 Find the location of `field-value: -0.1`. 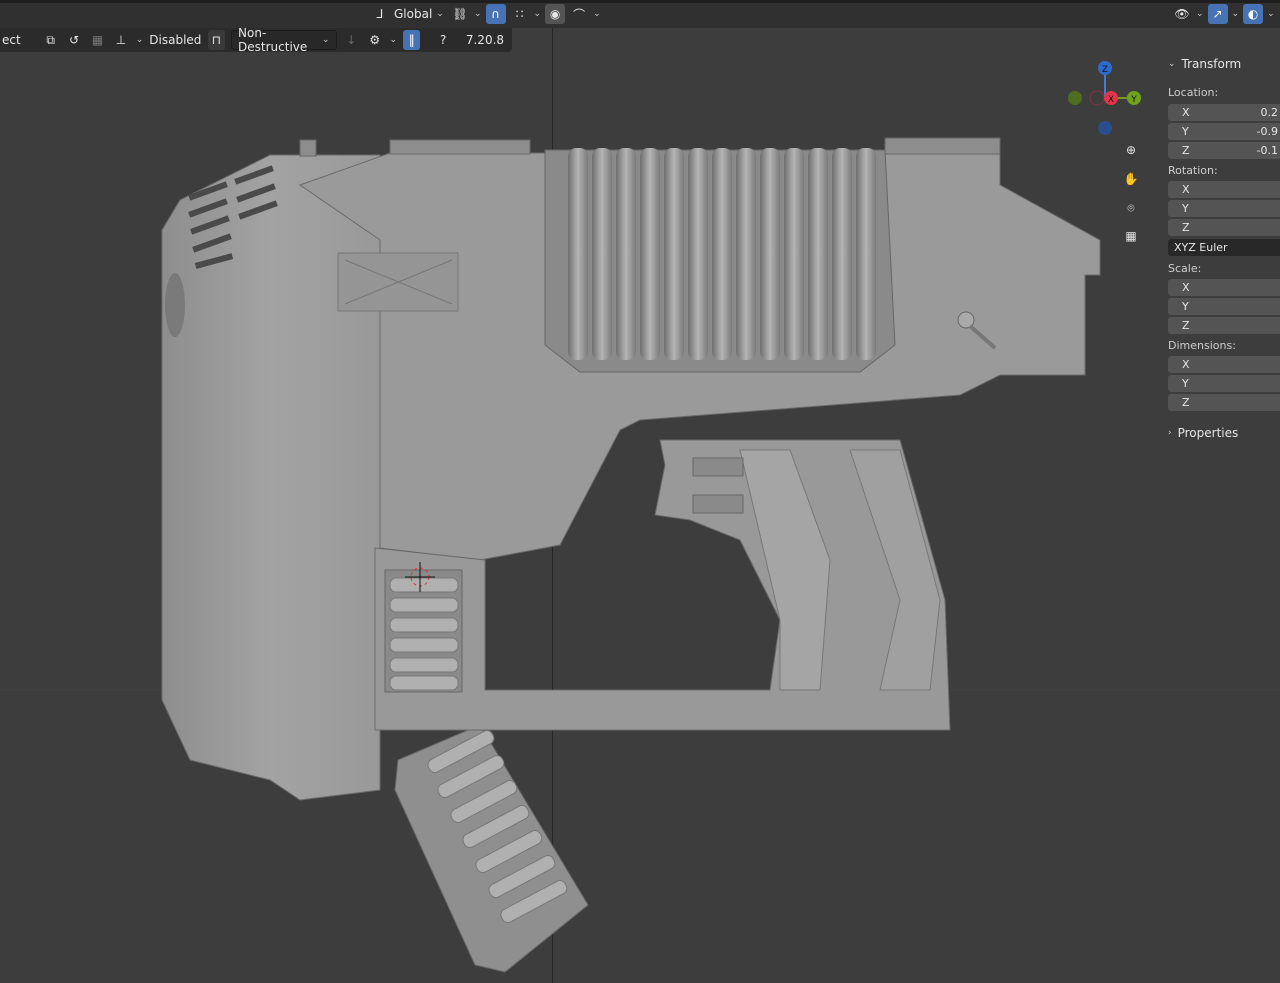

field-value: -0.1 is located at coordinates (1267, 150).